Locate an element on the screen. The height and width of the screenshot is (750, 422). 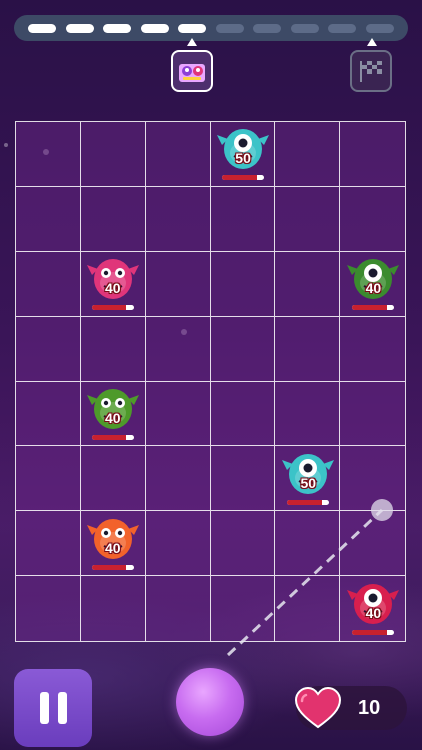
background-star is located at coordinates (6, 145).